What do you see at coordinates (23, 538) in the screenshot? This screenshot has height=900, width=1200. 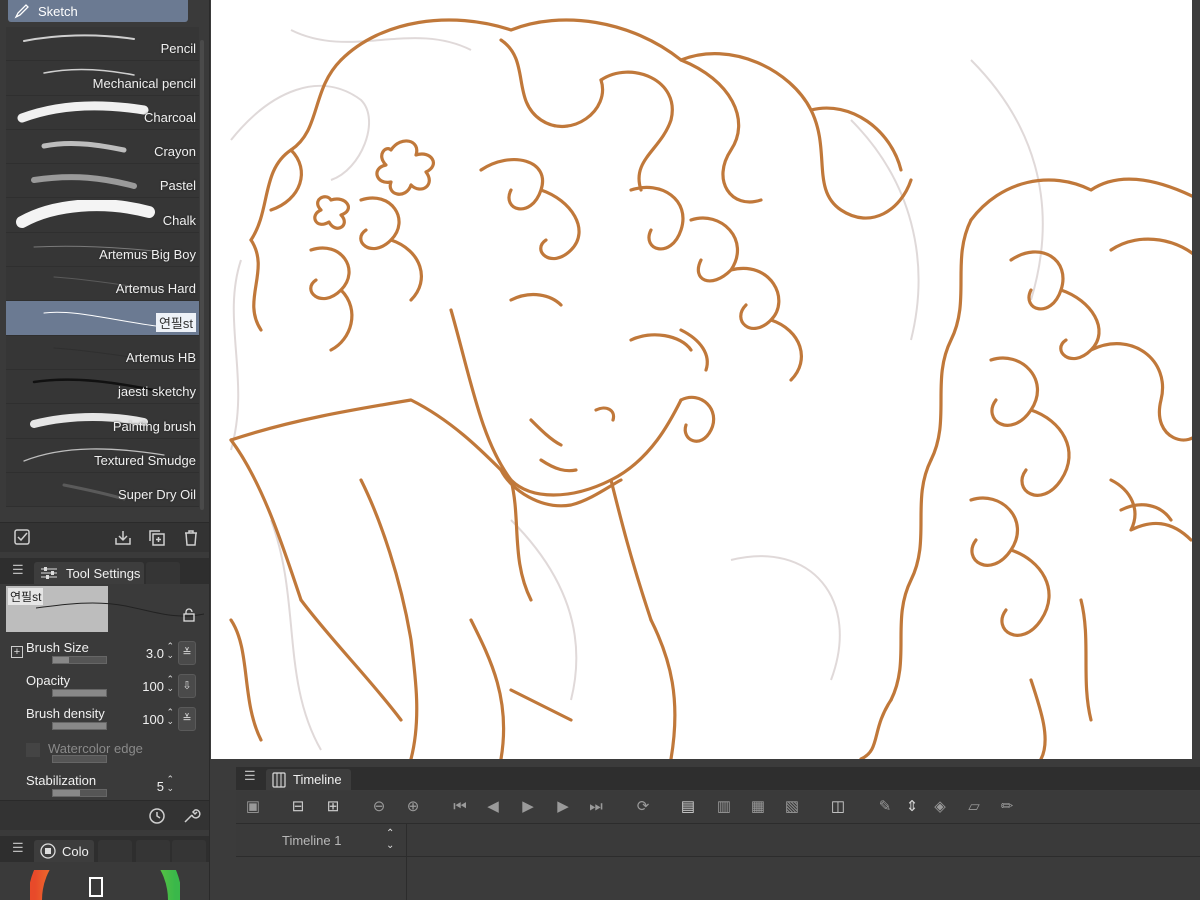 I see `brush-settings-icon` at bounding box center [23, 538].